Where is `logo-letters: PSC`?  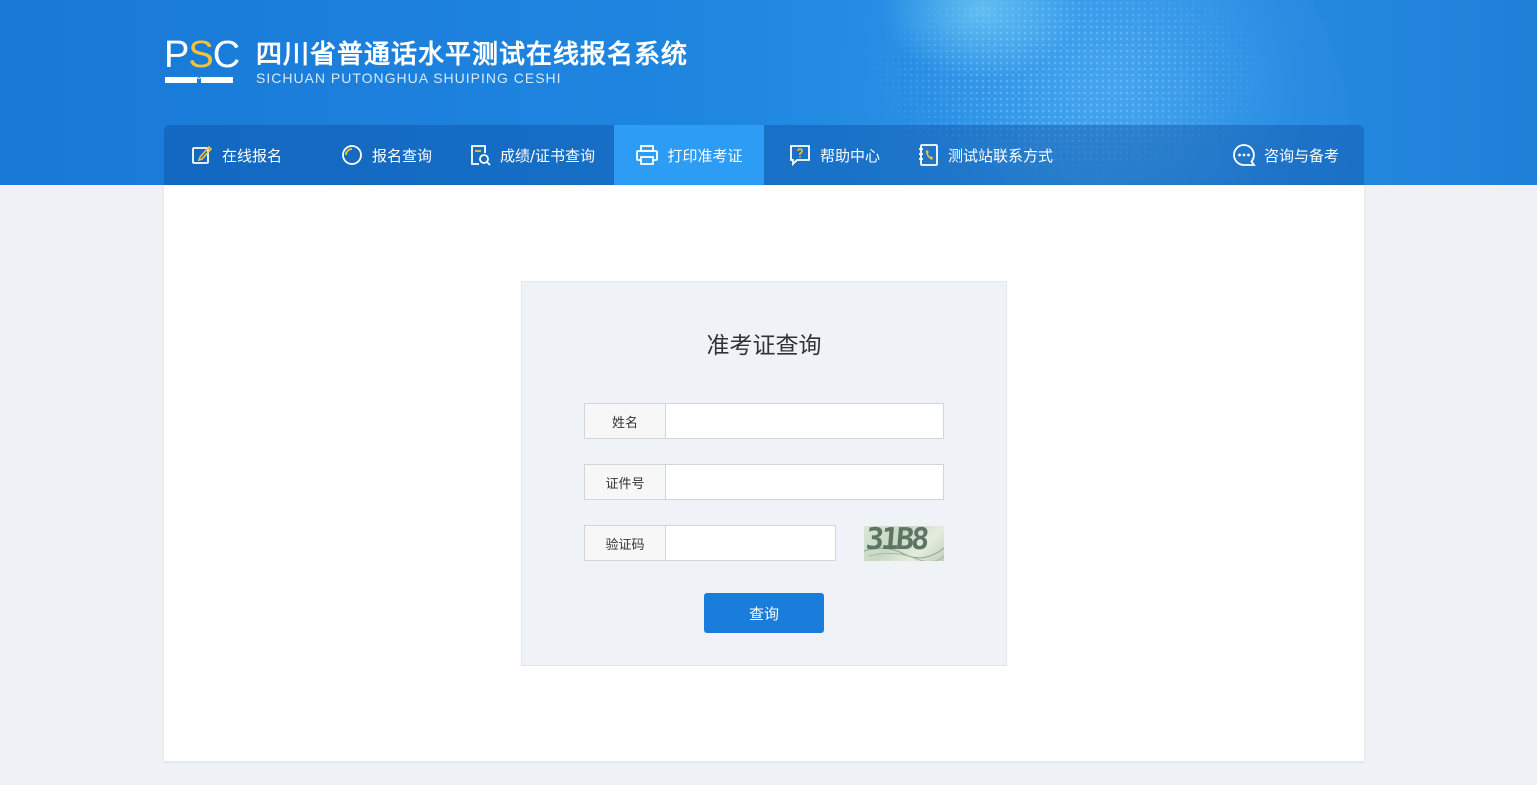
logo-letters: PSC is located at coordinates (202, 55).